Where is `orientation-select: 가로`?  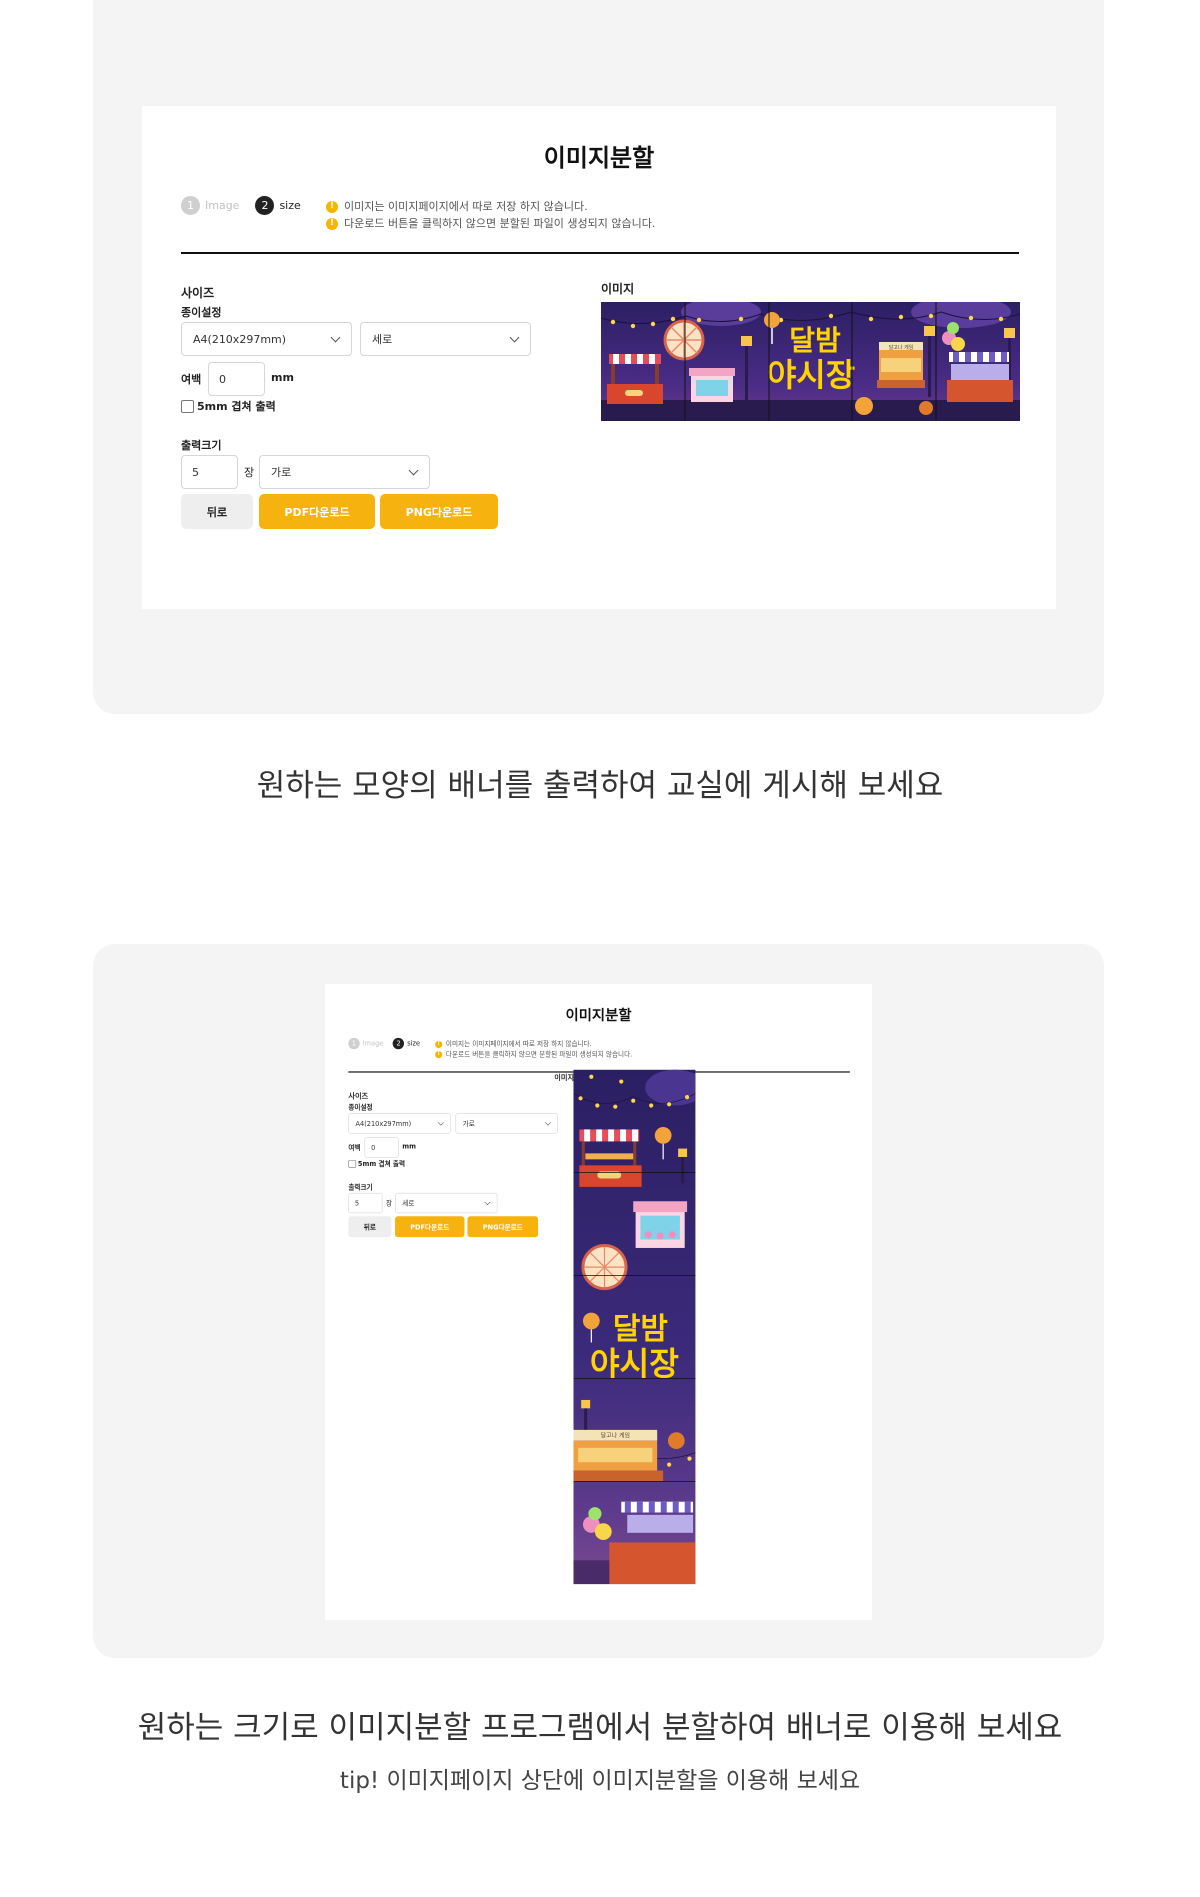 orientation-select: 가로 is located at coordinates (506, 1123).